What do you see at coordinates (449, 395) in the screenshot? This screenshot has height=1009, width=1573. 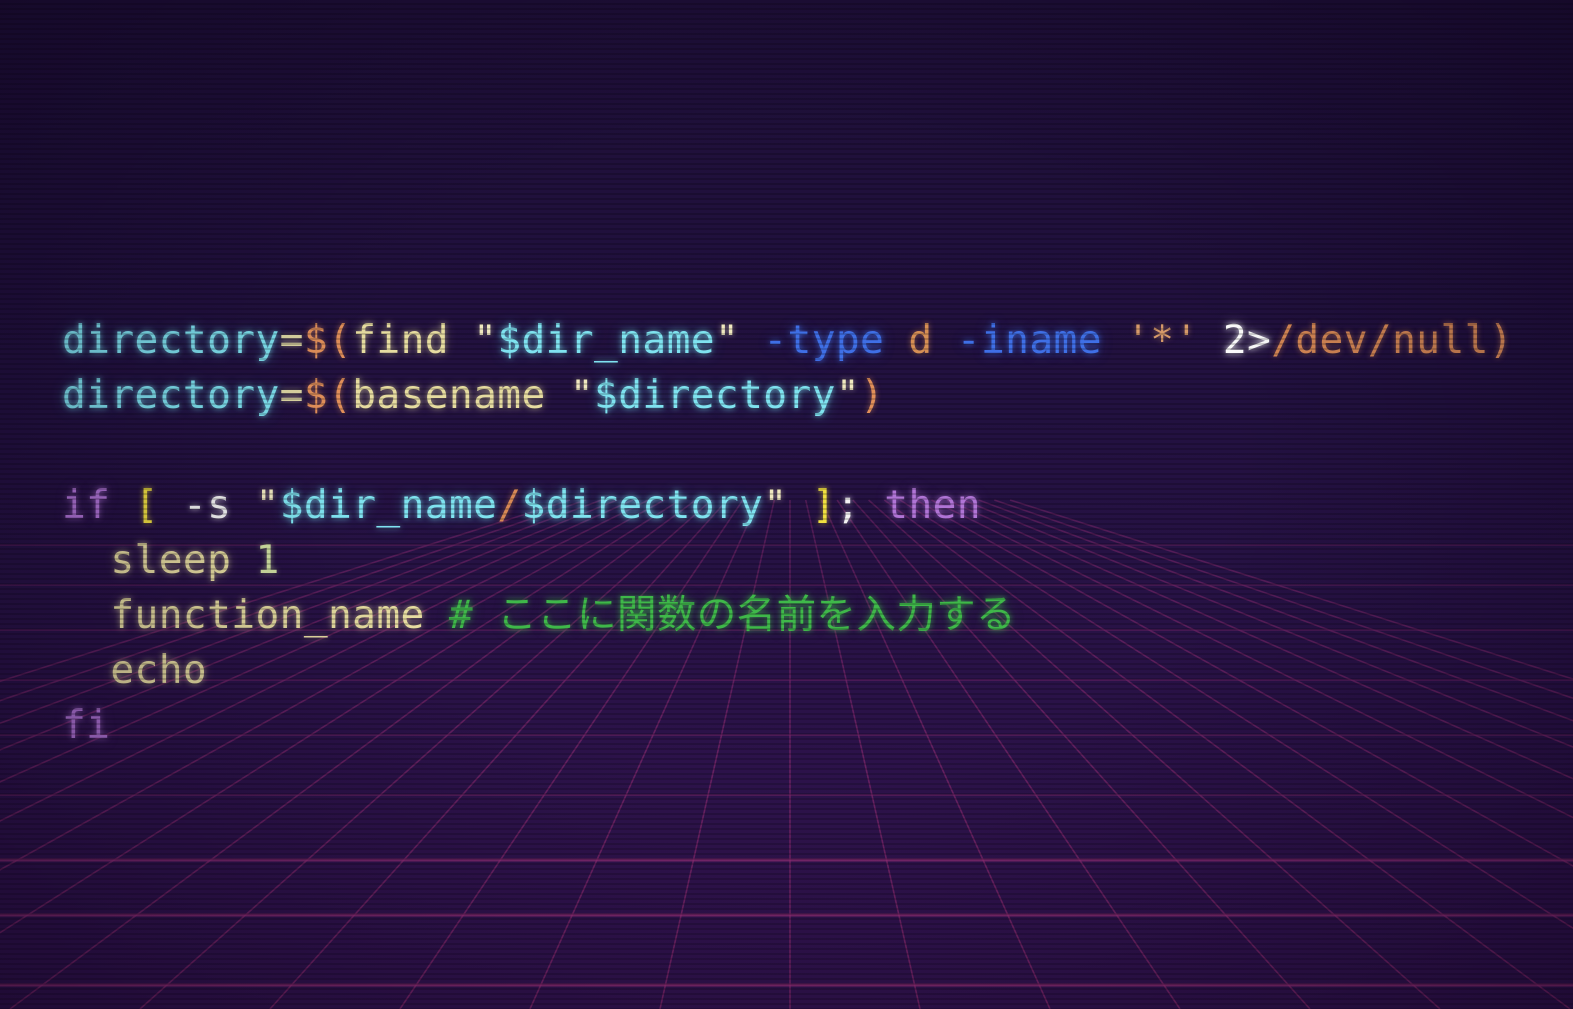 I see `command-token: basename` at bounding box center [449, 395].